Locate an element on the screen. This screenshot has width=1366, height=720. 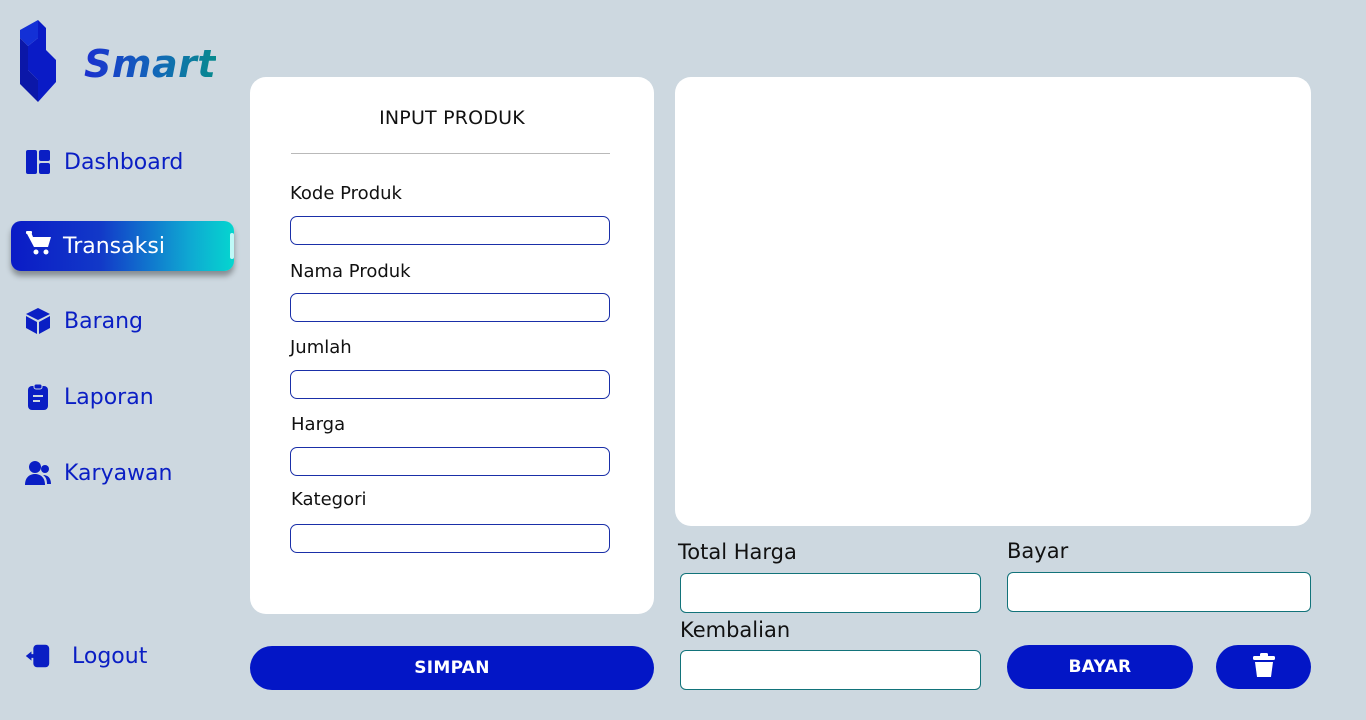
delete-button is located at coordinates (1263, 667).